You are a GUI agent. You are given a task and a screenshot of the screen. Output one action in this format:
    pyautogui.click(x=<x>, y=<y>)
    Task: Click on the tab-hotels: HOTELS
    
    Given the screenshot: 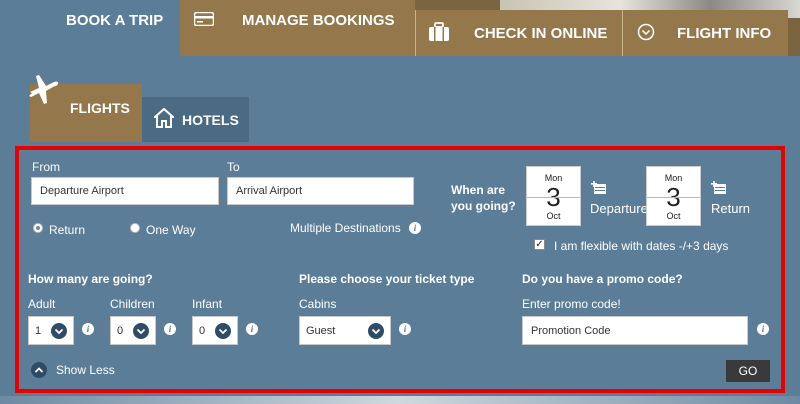 What is the action you would take?
    pyautogui.click(x=195, y=119)
    